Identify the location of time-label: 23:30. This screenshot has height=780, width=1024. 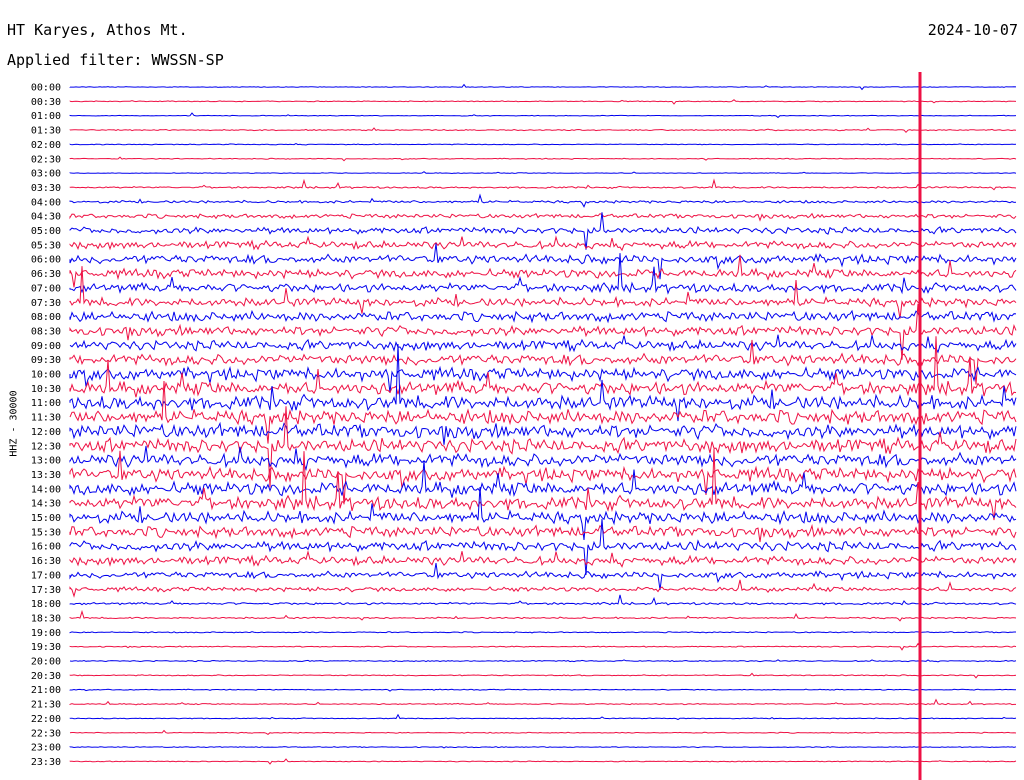
(46, 762).